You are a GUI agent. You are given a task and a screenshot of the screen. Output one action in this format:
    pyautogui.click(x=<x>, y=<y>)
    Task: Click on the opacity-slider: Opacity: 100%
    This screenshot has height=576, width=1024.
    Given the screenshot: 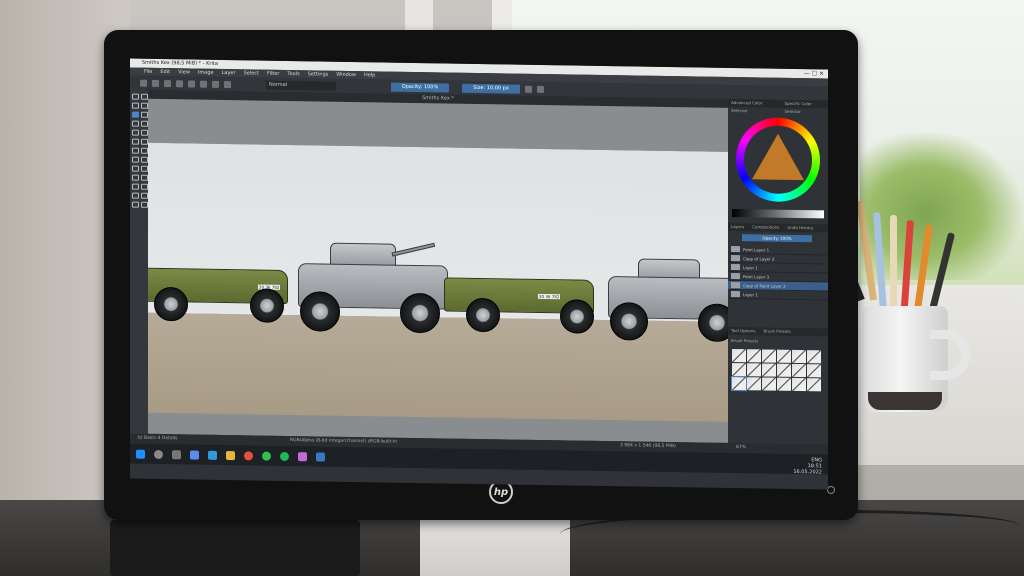 What is the action you would take?
    pyautogui.click(x=420, y=87)
    